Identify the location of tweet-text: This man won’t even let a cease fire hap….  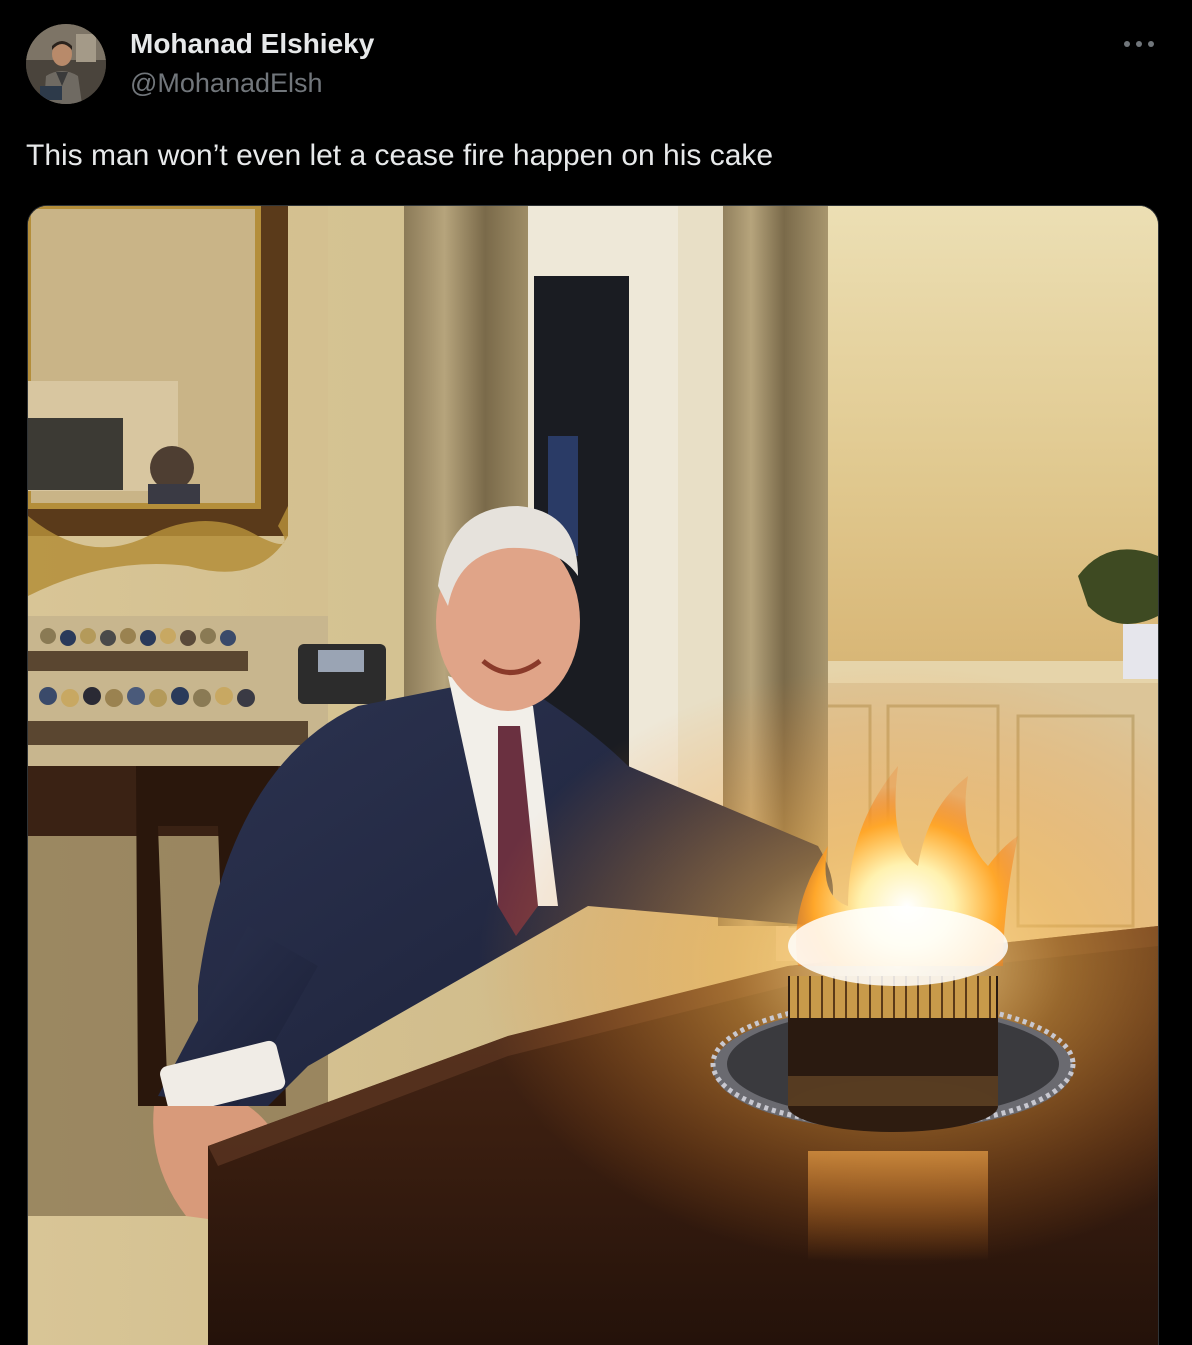
(400, 155).